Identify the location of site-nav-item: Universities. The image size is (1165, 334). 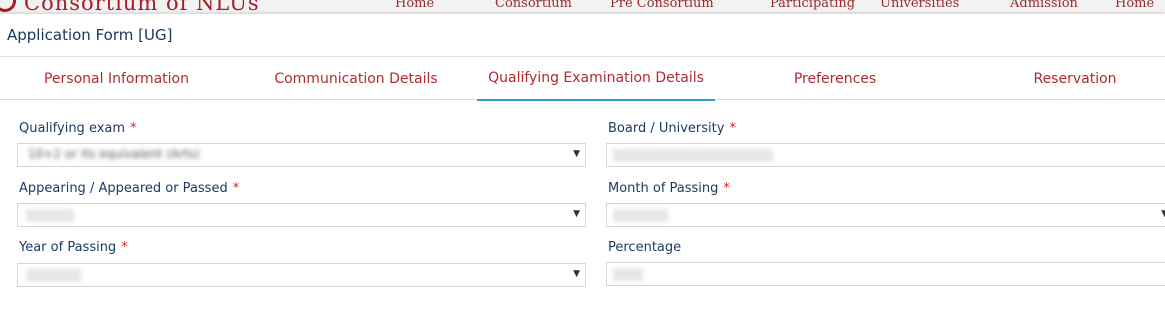
(919, 5).